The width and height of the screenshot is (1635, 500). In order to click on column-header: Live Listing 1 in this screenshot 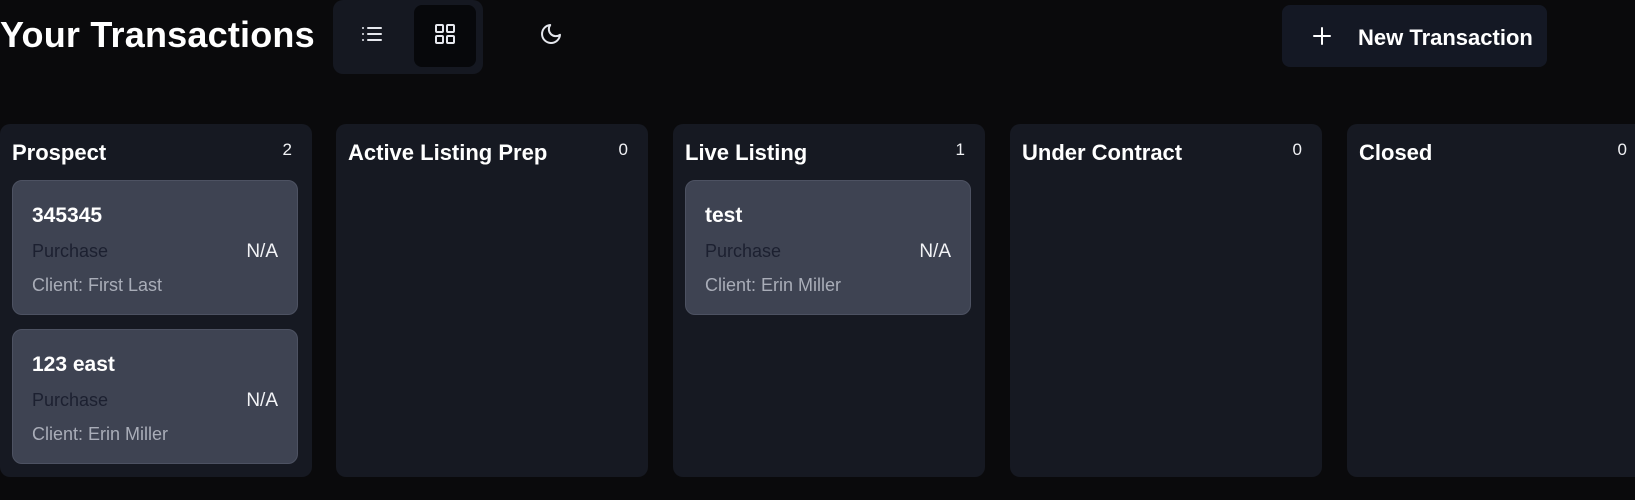, I will do `click(829, 154)`.